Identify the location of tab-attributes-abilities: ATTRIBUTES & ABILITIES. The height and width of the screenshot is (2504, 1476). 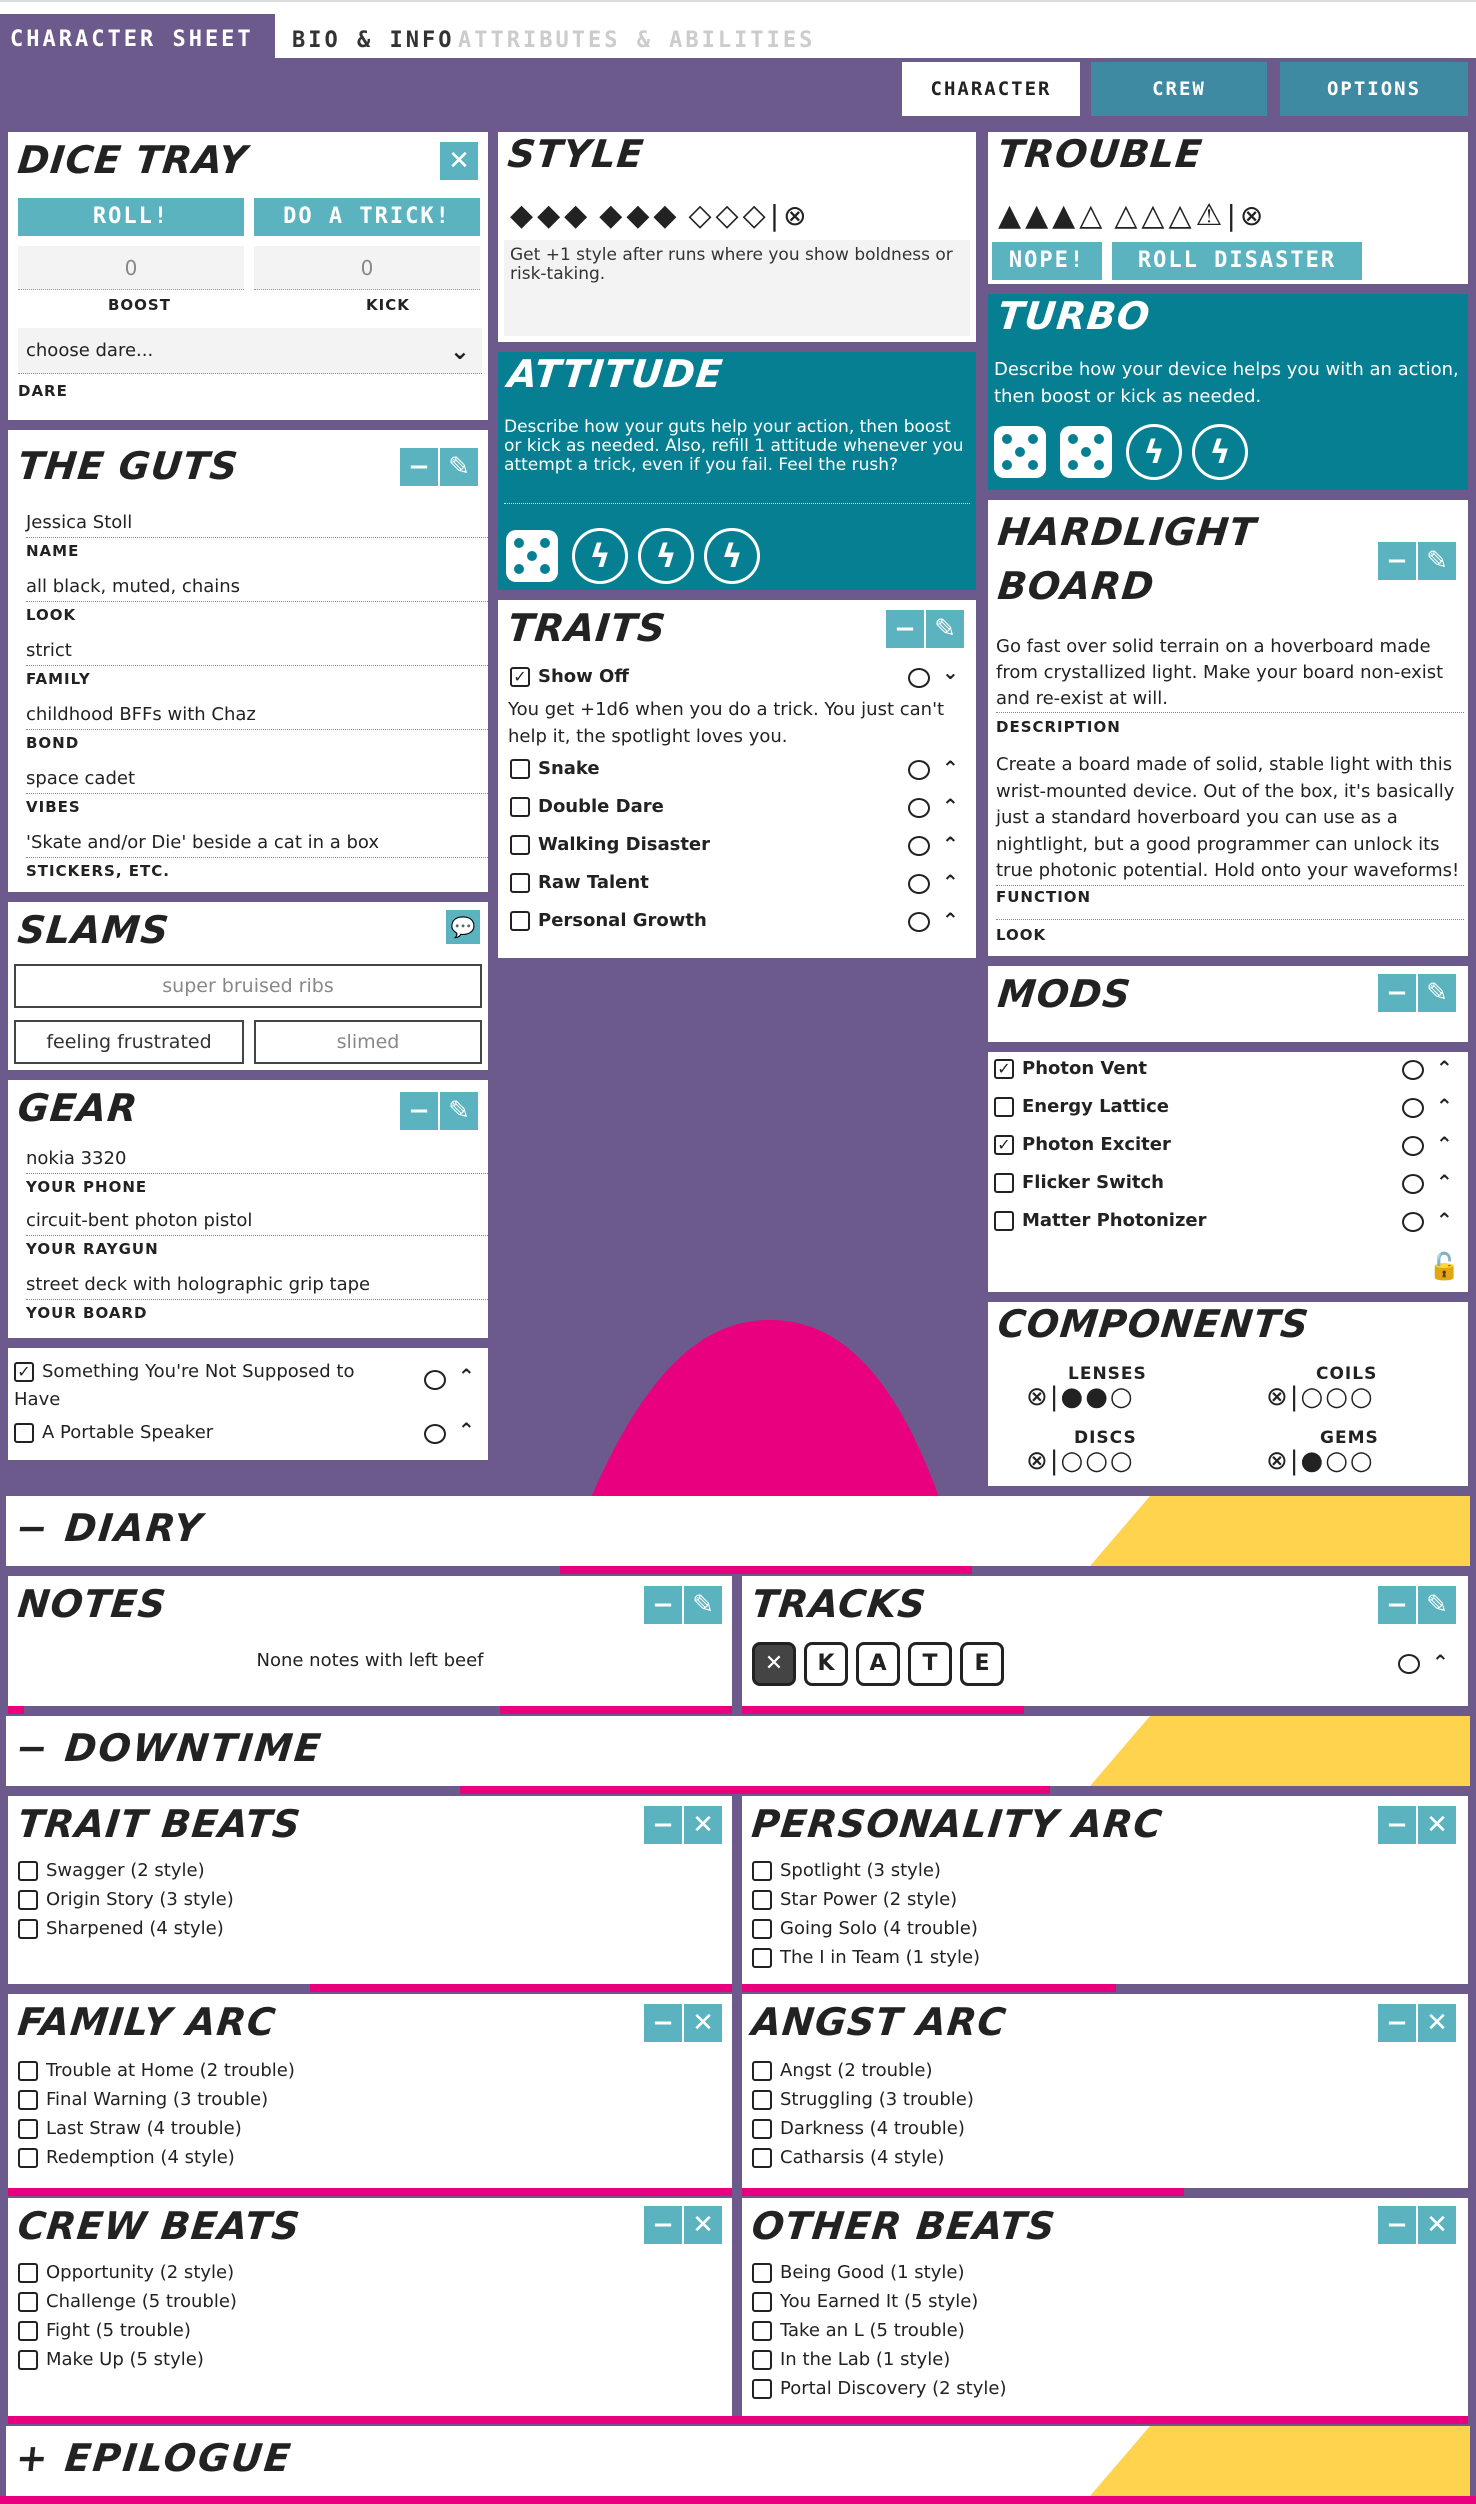
(636, 36).